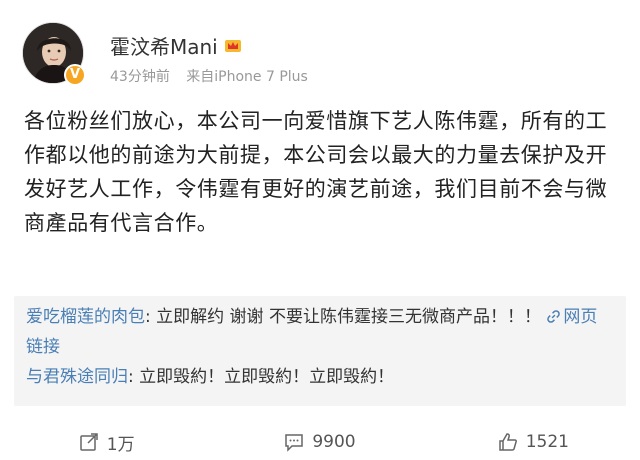 Image resolution: width=640 pixels, height=460 pixels. Describe the element at coordinates (140, 77) in the screenshot. I see `post-time: 43分钟前` at that location.